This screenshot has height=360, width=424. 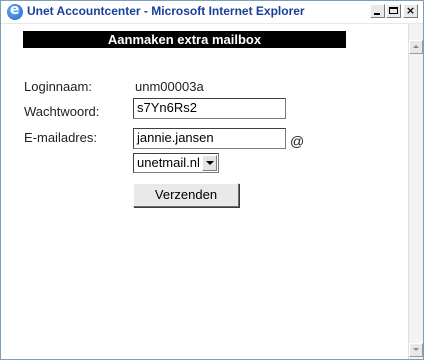 What do you see at coordinates (169, 86) in the screenshot?
I see `login-value: unm00003a` at bounding box center [169, 86].